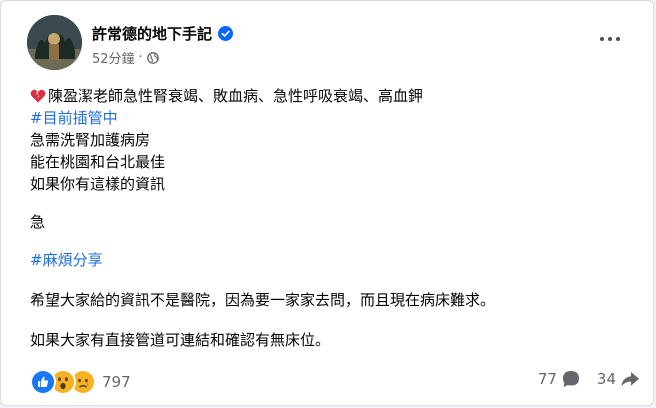  Describe the element at coordinates (547, 379) in the screenshot. I see `comment-count: 77` at that location.